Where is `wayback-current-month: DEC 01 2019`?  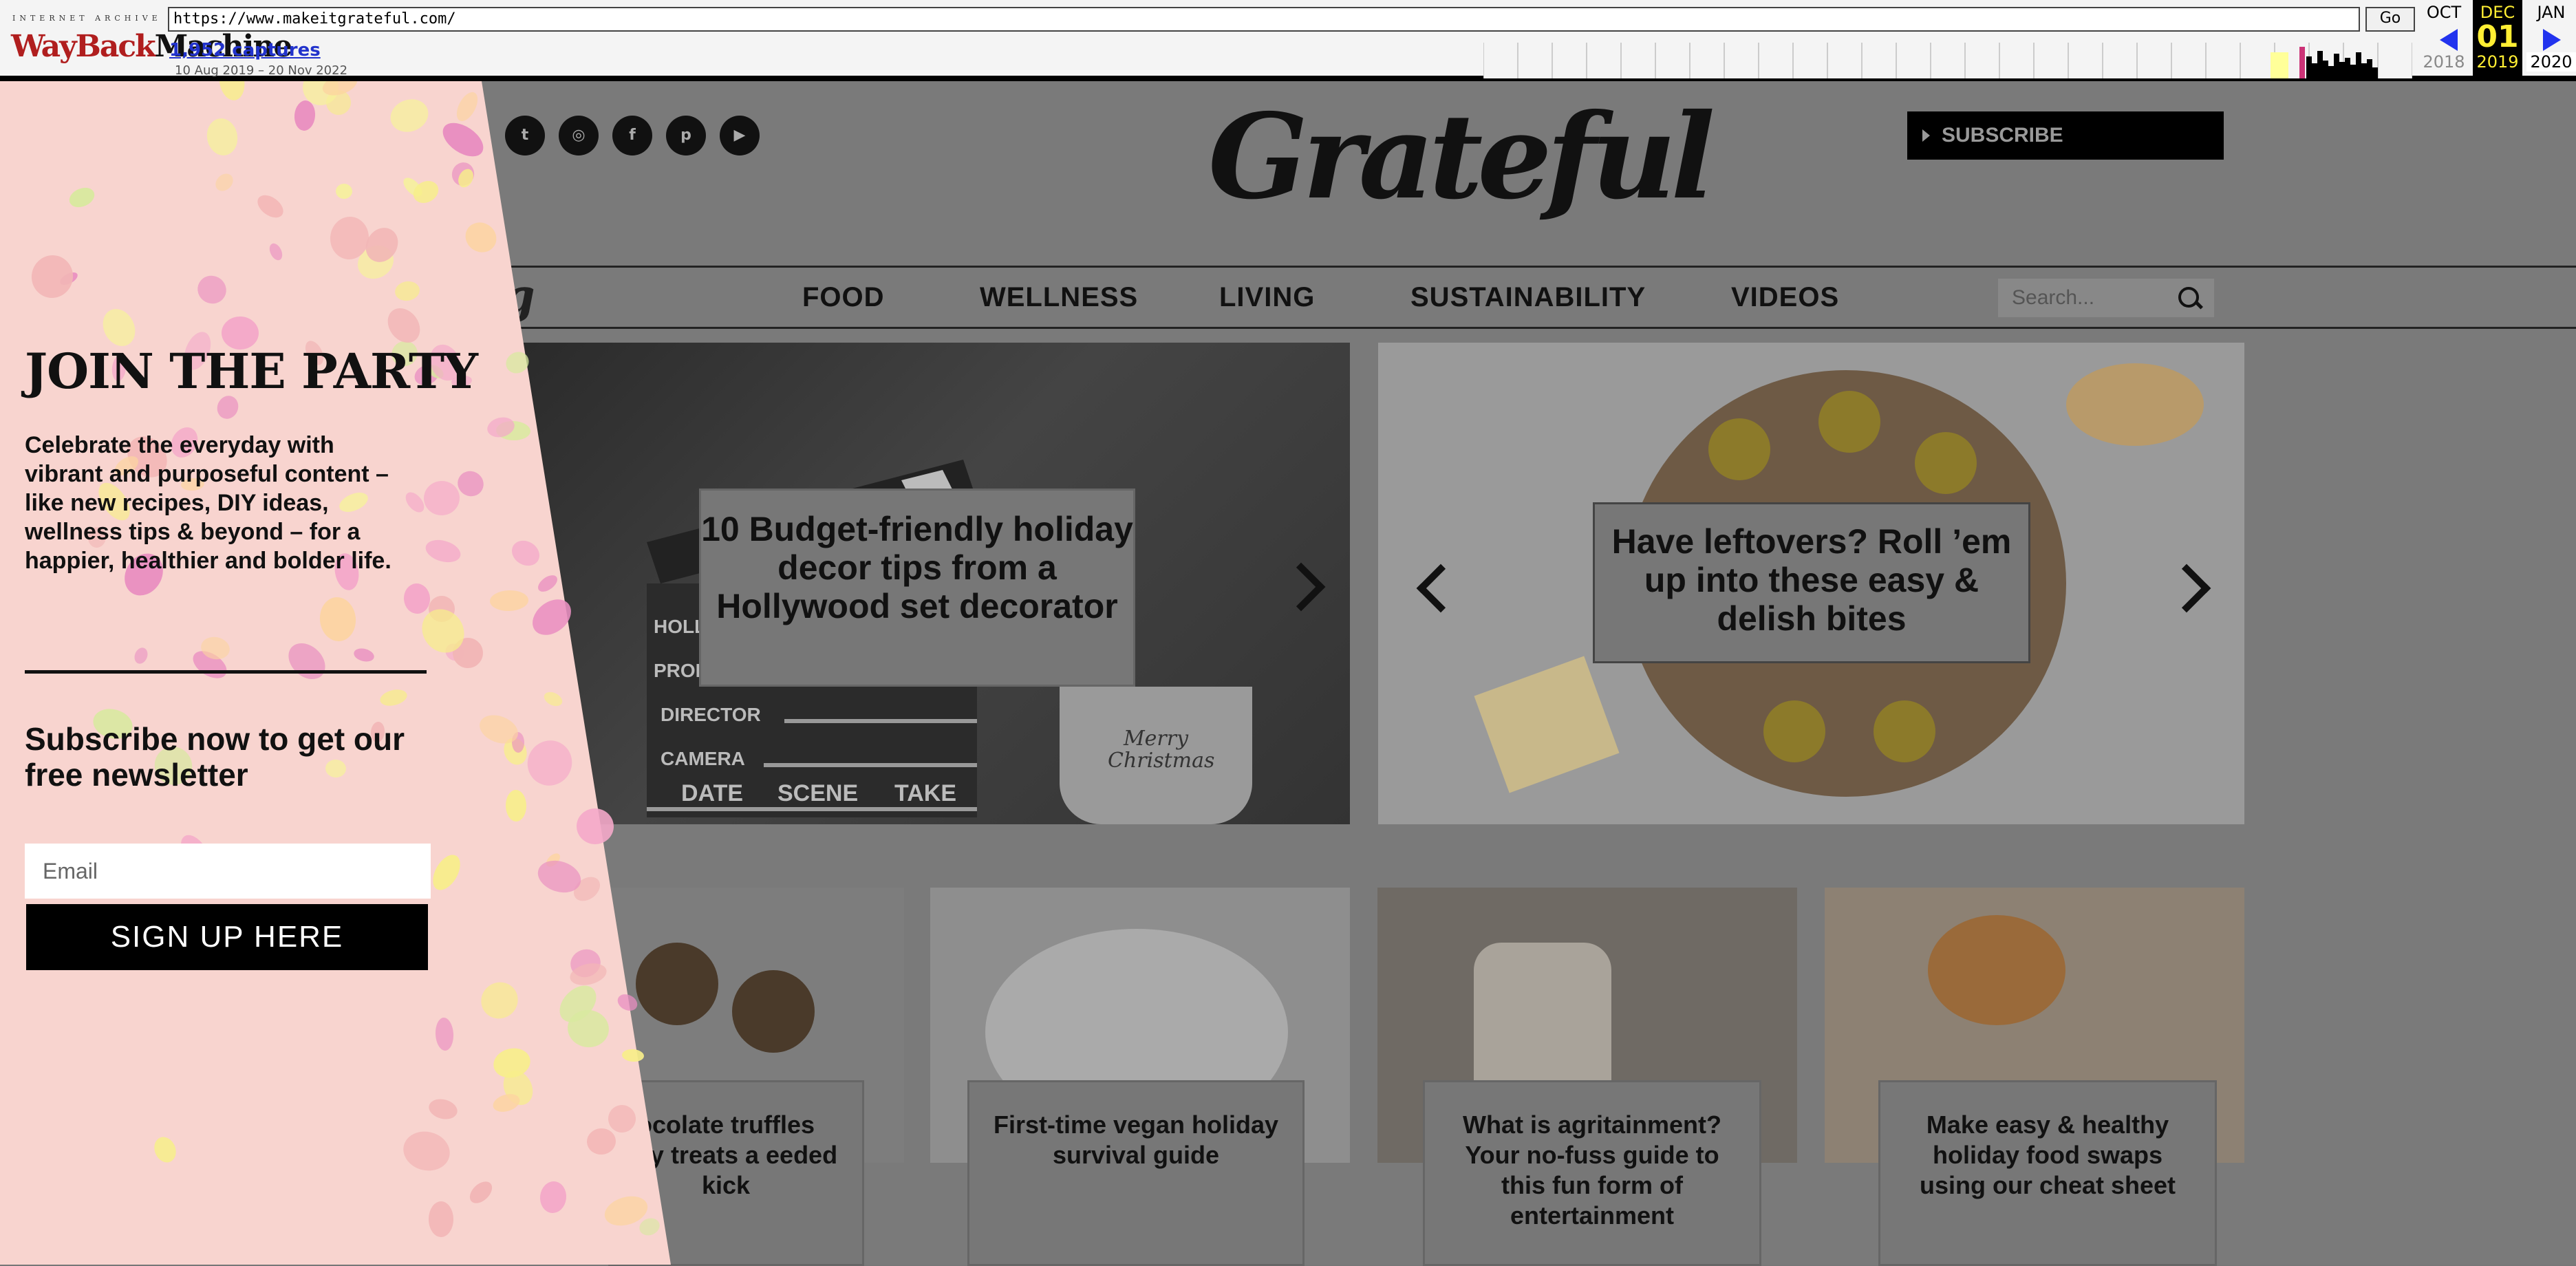
wayback-current-month: DEC 01 2019 is located at coordinates (2498, 38).